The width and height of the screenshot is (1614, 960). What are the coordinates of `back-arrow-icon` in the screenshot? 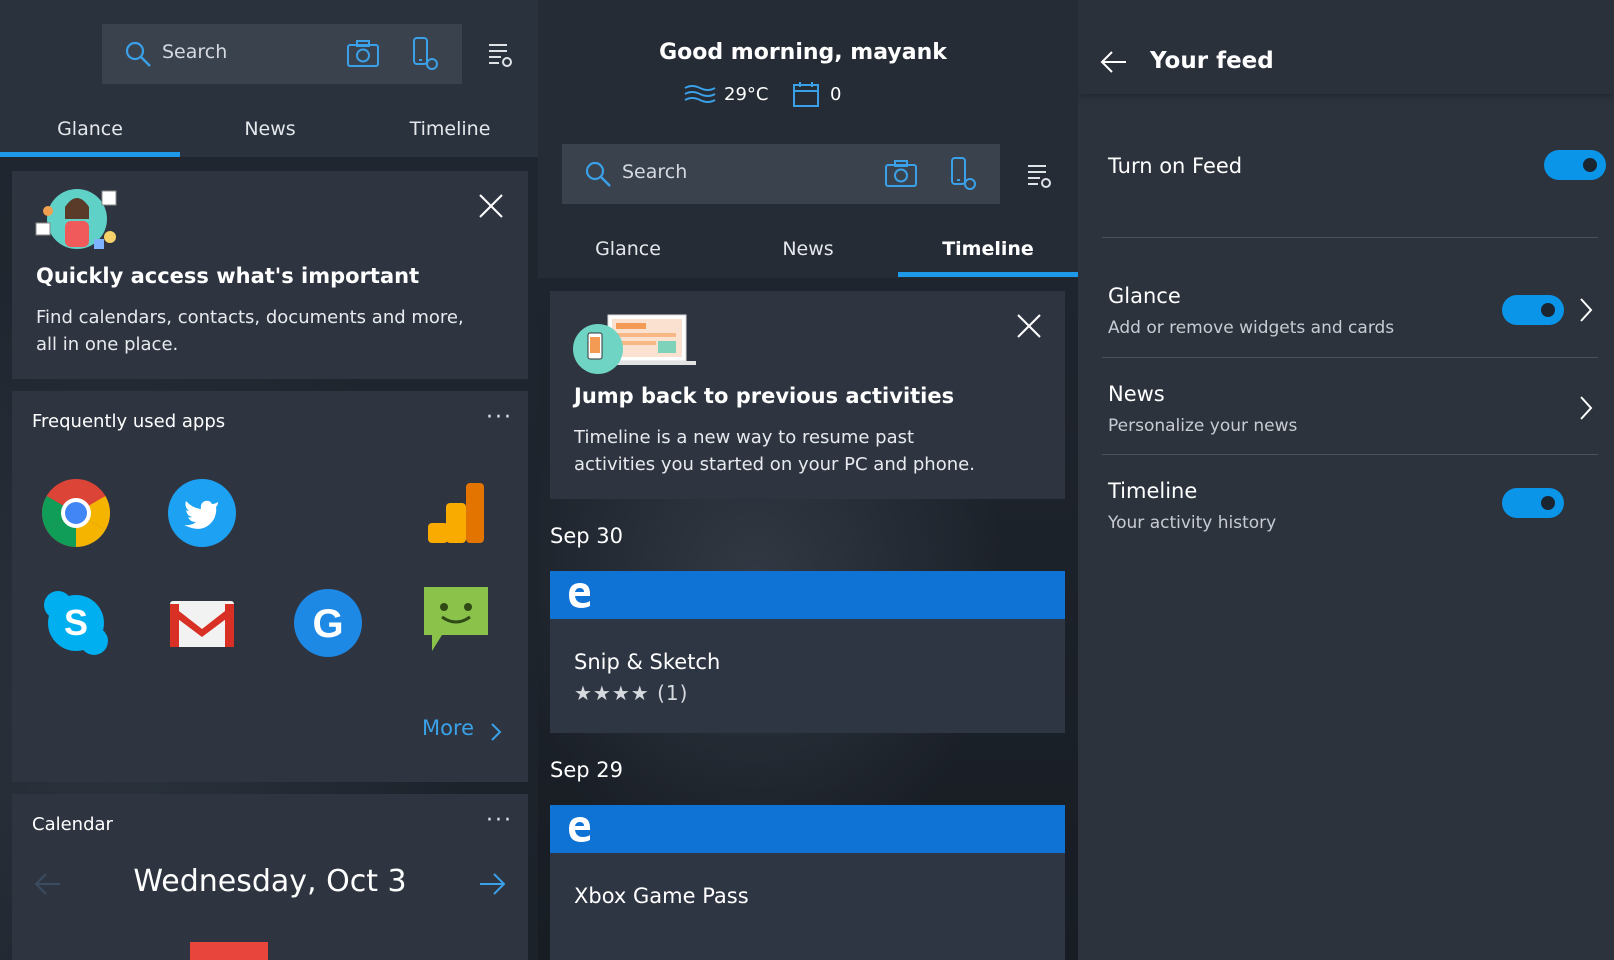 It's located at (1114, 62).